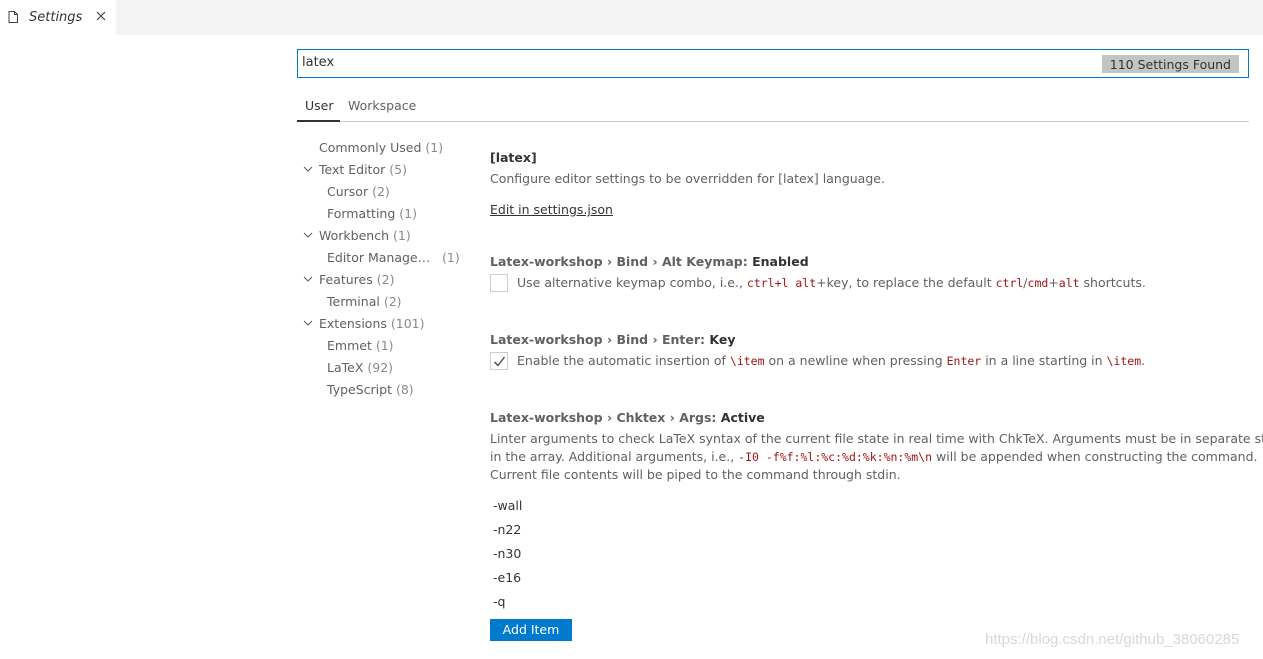 The width and height of the screenshot is (1263, 659). What do you see at coordinates (621, 261) in the screenshot?
I see `setting-category: Latex-workshop › Bind › Alt Keymap:` at bounding box center [621, 261].